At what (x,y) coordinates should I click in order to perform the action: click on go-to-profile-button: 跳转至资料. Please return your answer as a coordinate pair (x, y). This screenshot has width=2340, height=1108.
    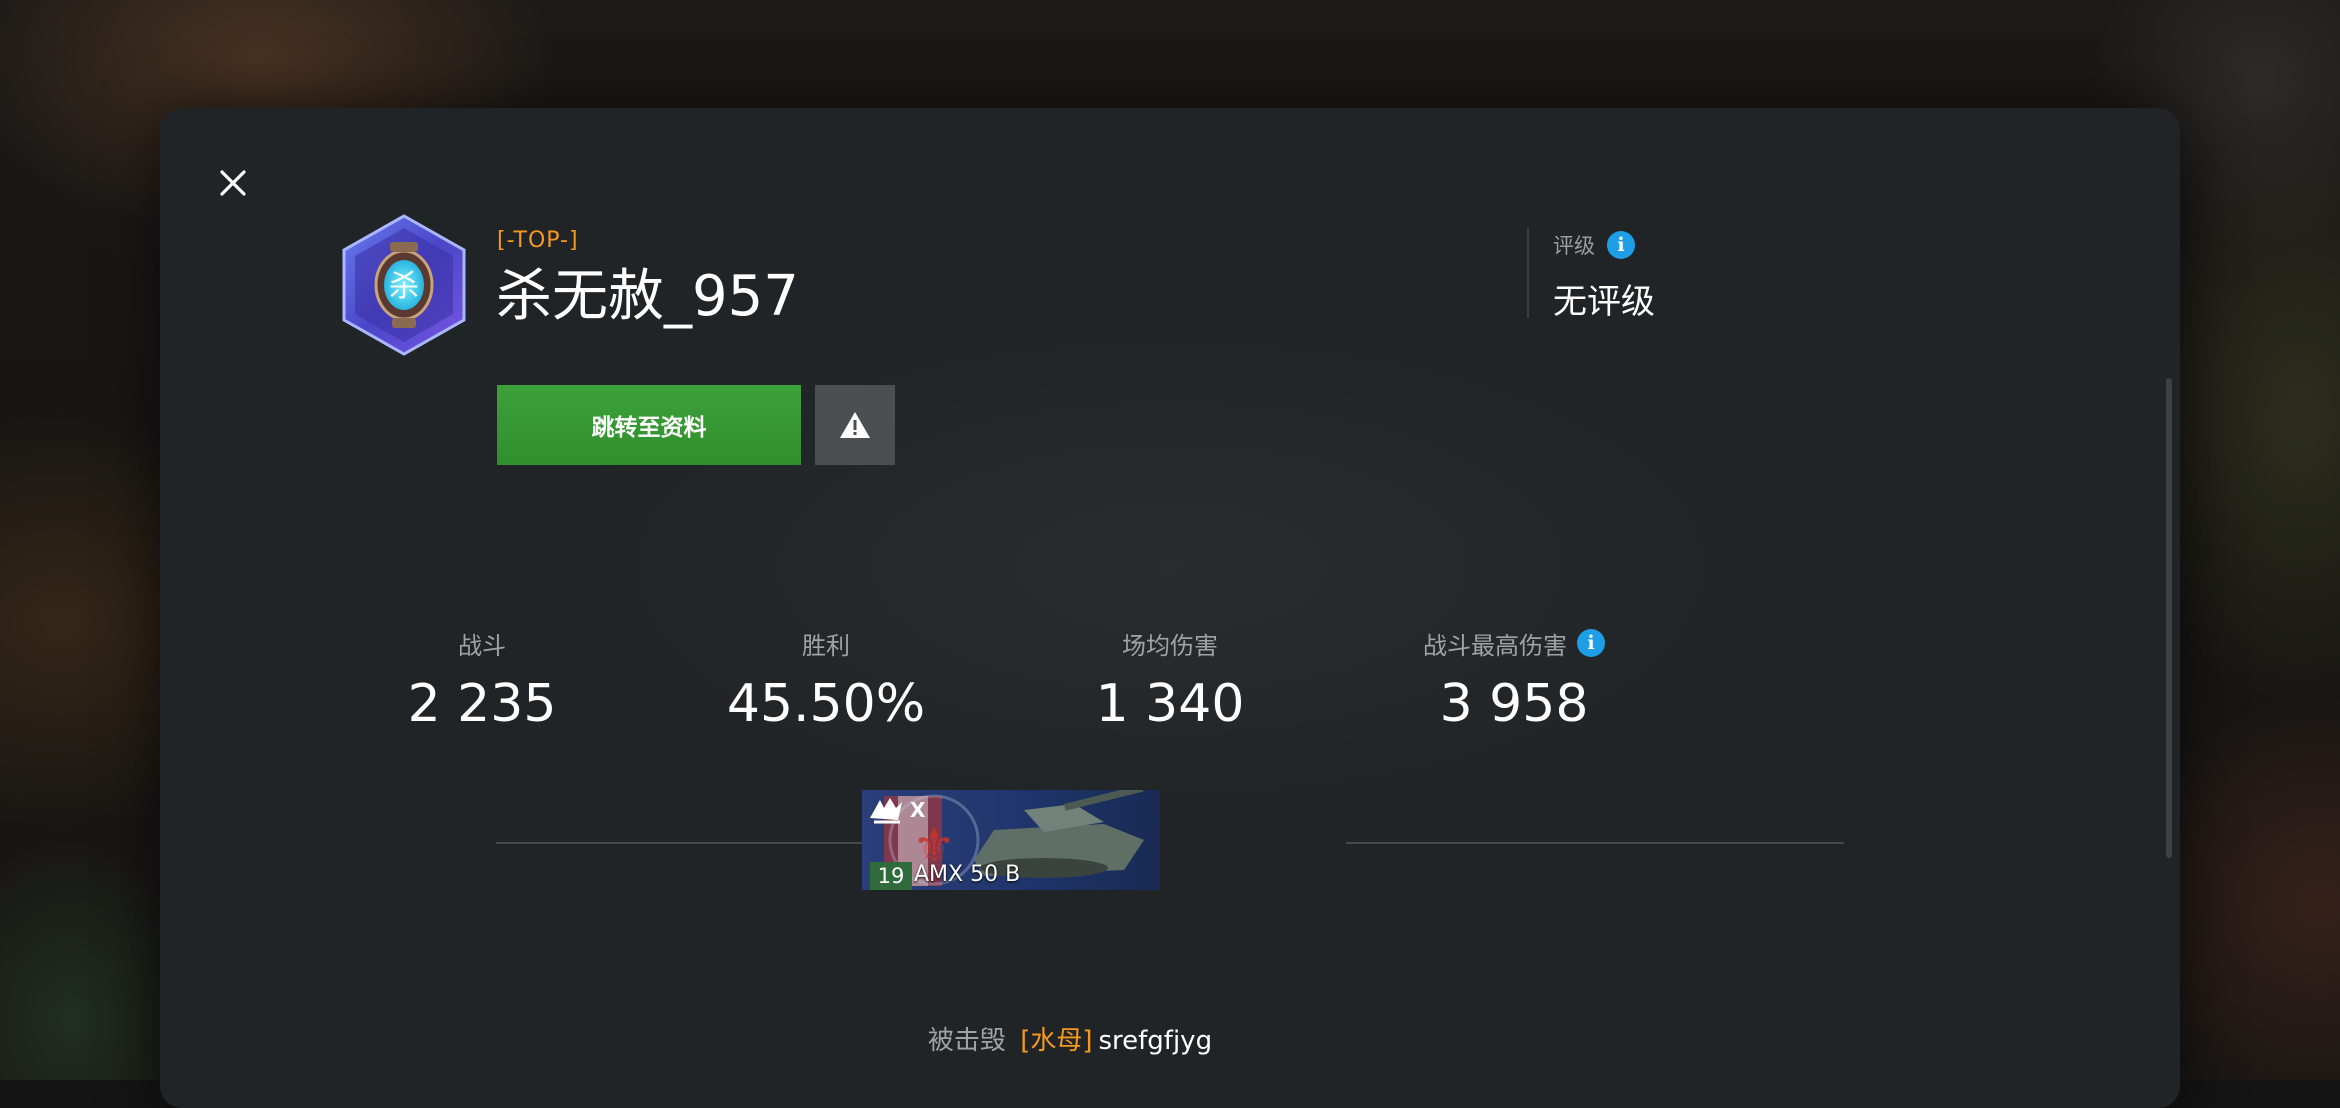
    Looking at the image, I should click on (649, 425).